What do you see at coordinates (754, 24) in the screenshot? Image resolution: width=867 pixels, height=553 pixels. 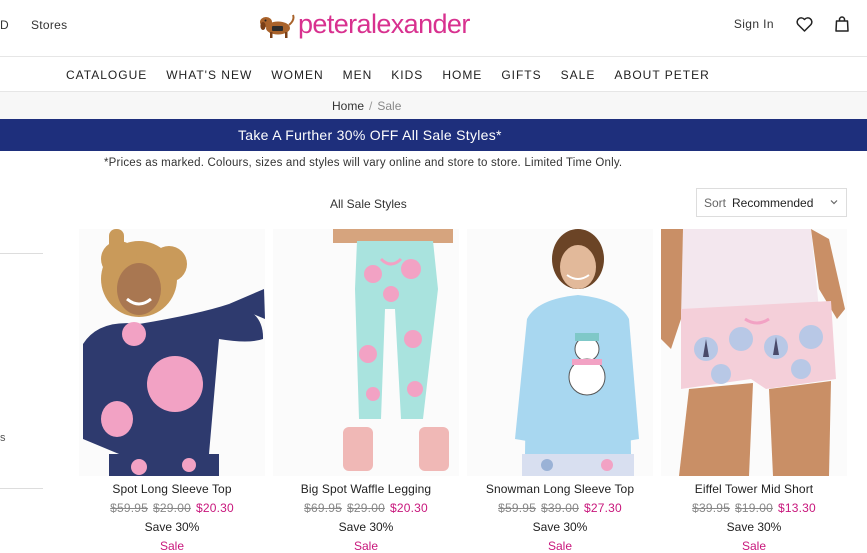 I see `sign-in-link: Sign In` at bounding box center [754, 24].